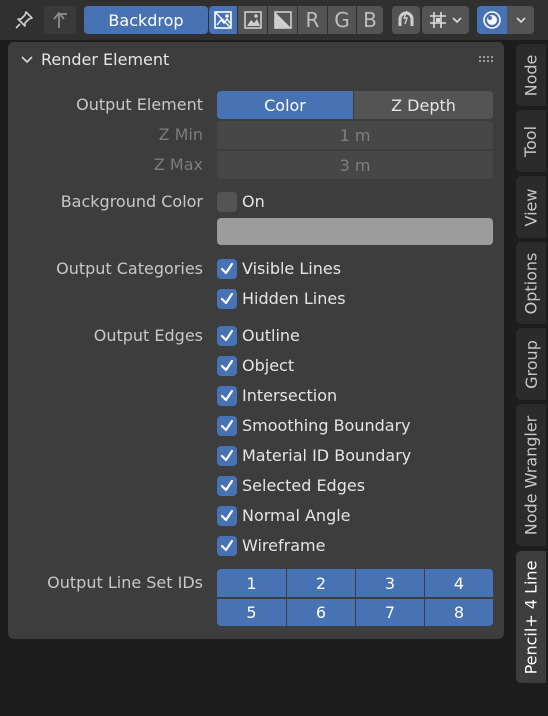 The height and width of the screenshot is (716, 548). I want to click on line-set-id-6-button: 6, so click(320, 612).